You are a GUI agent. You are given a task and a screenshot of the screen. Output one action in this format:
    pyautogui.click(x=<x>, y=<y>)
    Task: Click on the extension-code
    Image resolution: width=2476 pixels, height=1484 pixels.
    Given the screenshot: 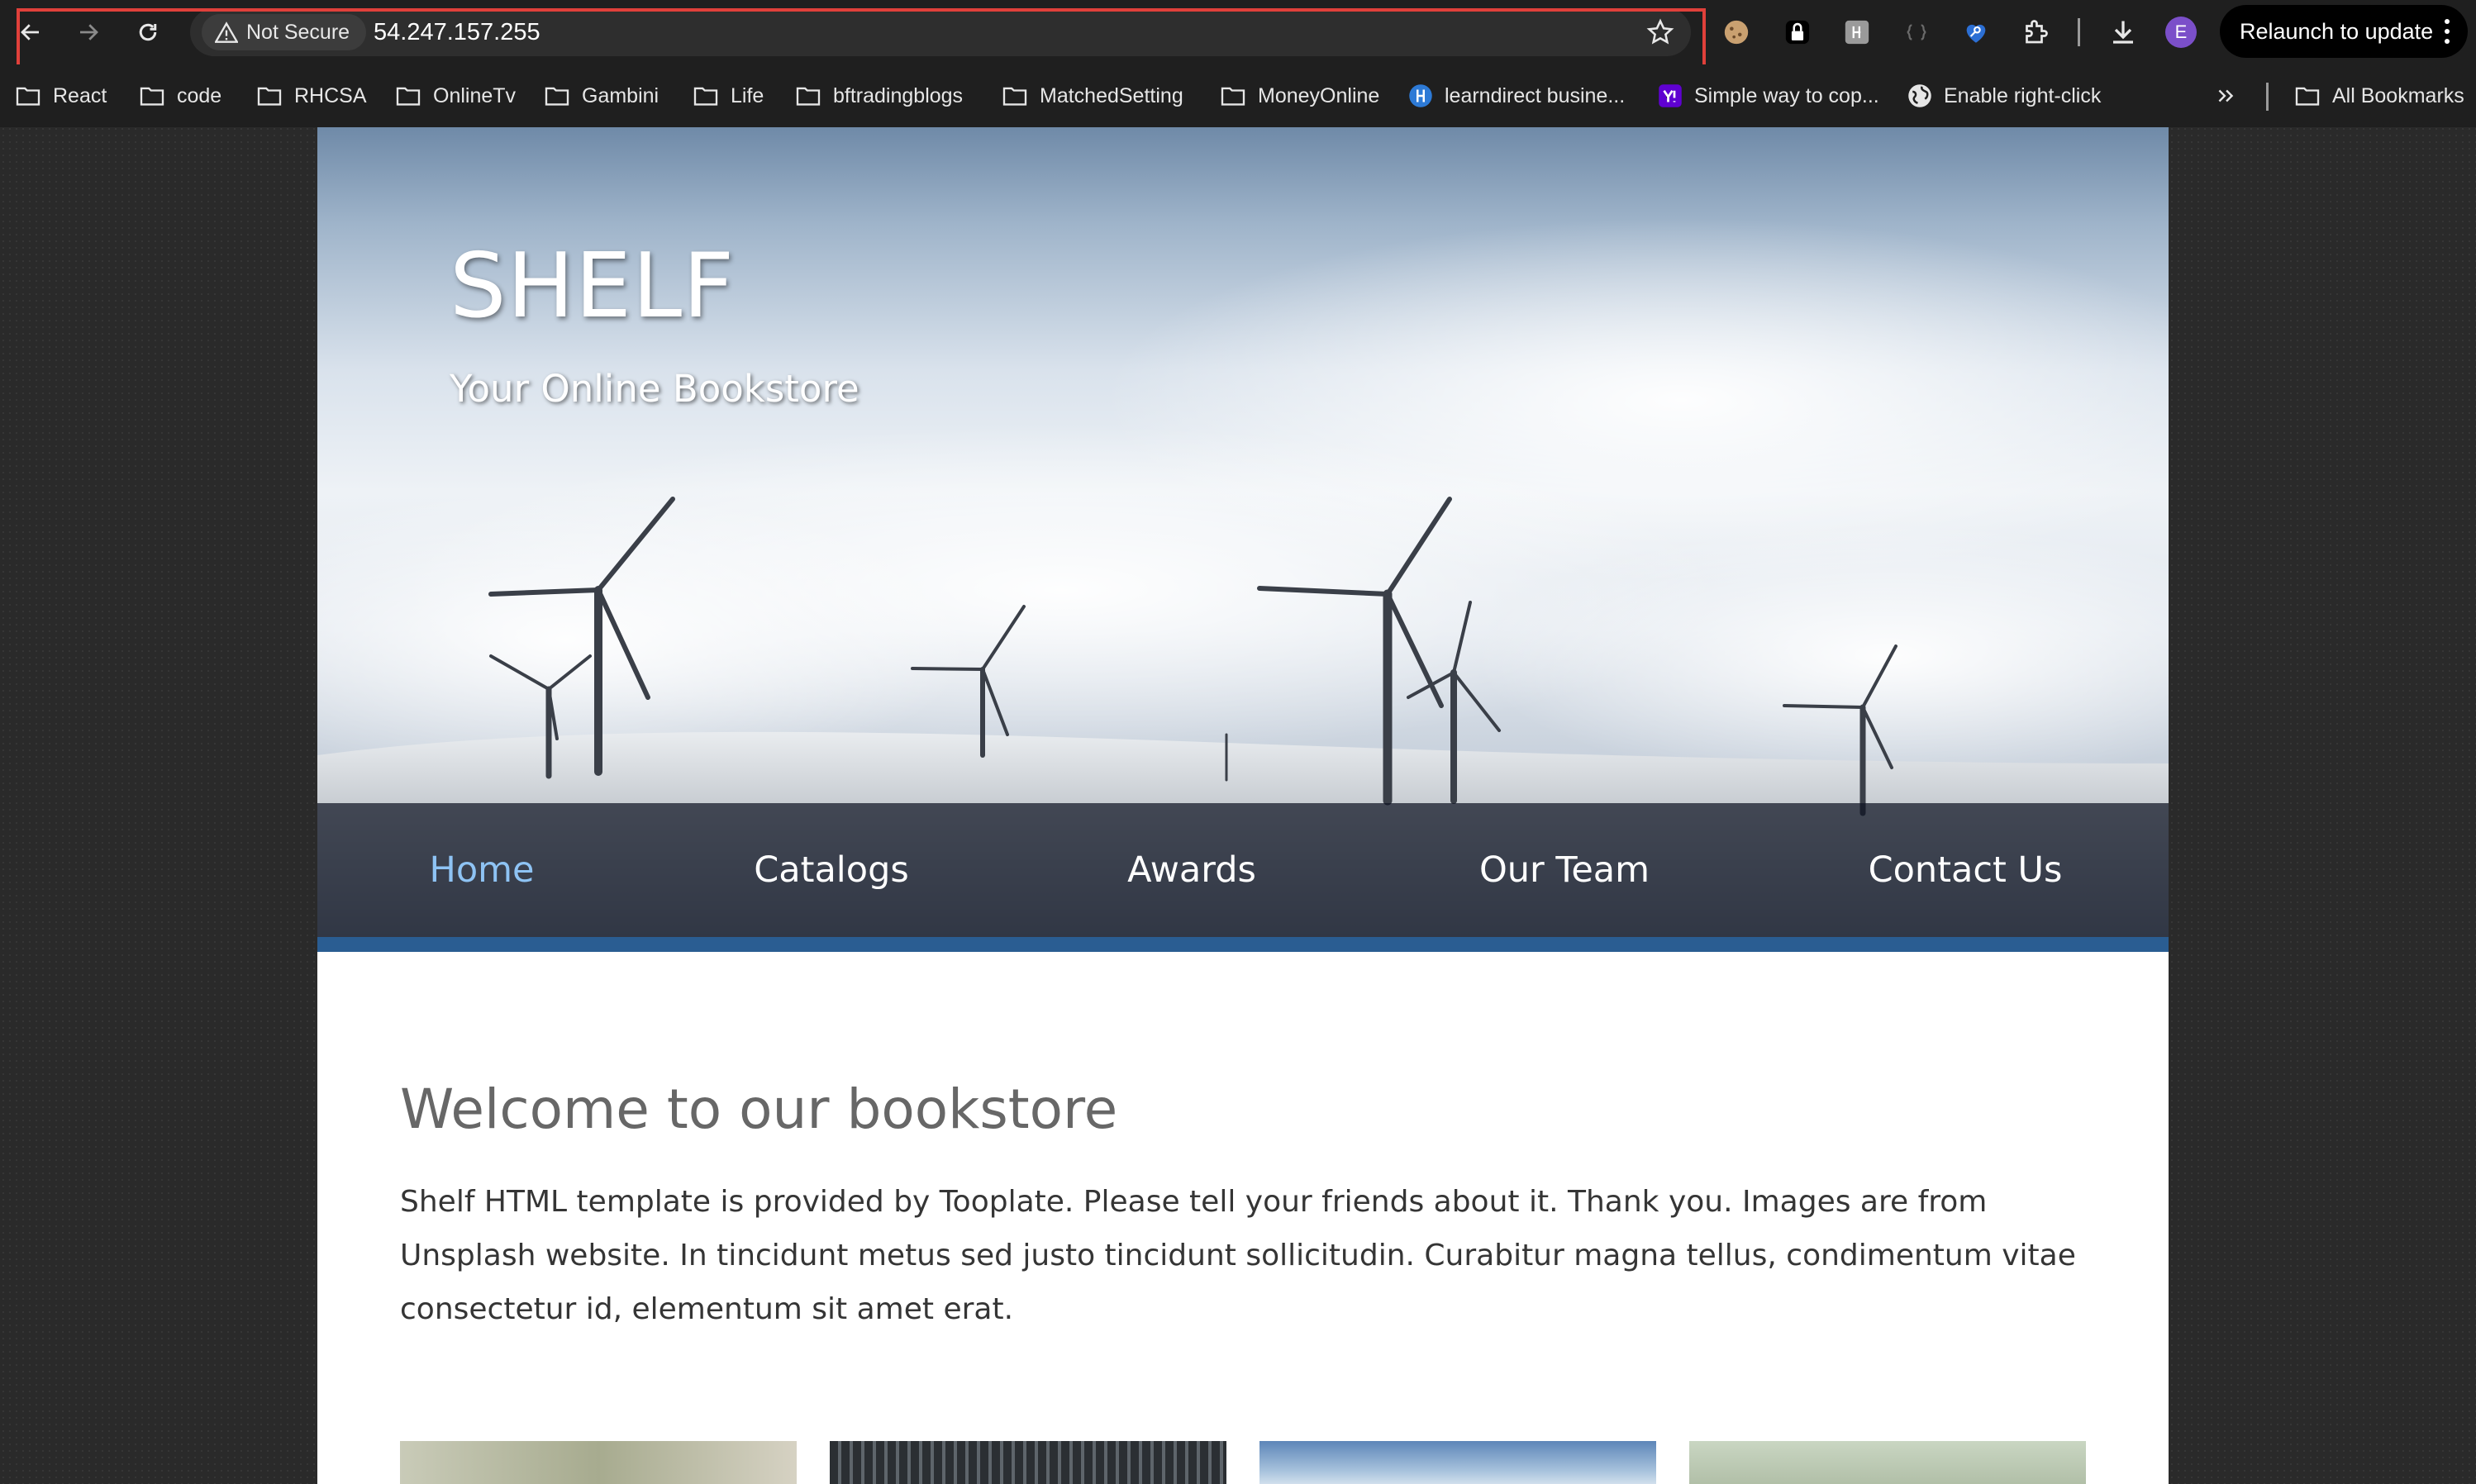 What is the action you would take?
    pyautogui.click(x=1917, y=32)
    